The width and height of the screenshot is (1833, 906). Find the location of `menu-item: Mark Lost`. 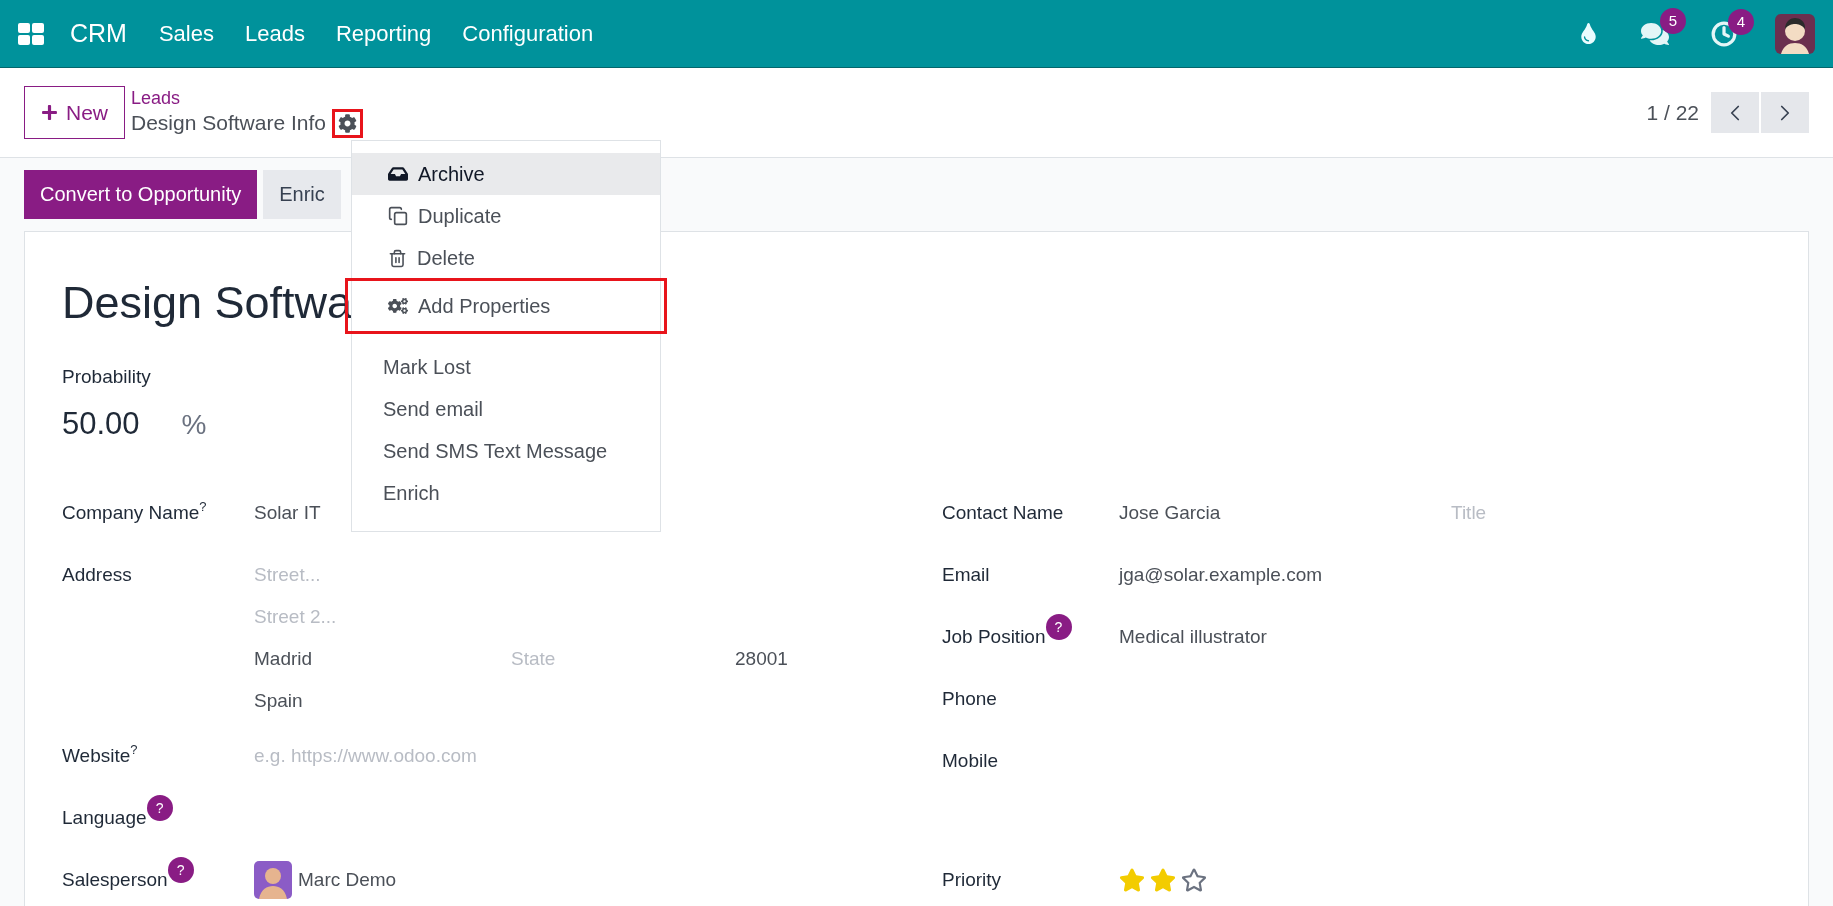

menu-item: Mark Lost is located at coordinates (506, 367).